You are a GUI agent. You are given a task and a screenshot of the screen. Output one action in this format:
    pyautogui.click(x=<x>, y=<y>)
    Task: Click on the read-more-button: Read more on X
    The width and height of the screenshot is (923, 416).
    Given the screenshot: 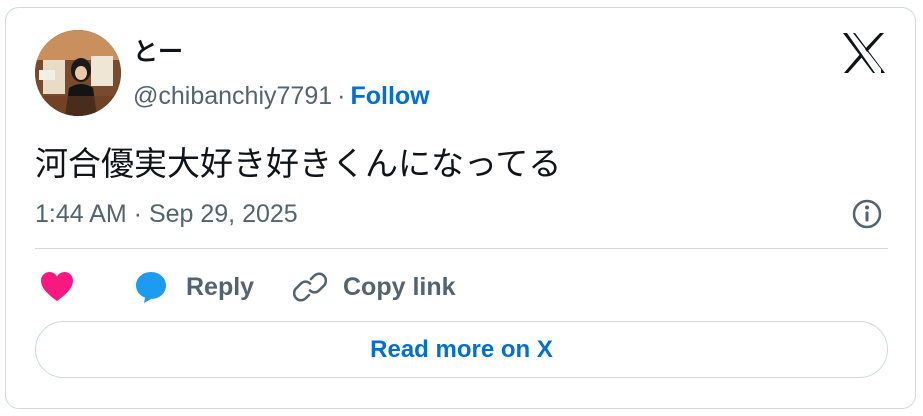 What is the action you would take?
    pyautogui.click(x=461, y=349)
    